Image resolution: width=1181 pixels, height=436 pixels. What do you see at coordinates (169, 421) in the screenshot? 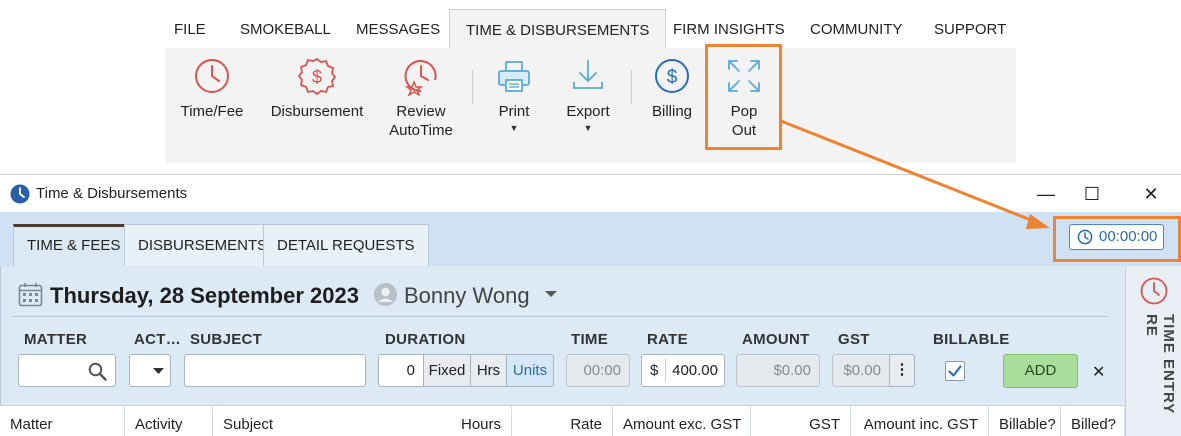
I see `column-header-activity: Activity` at bounding box center [169, 421].